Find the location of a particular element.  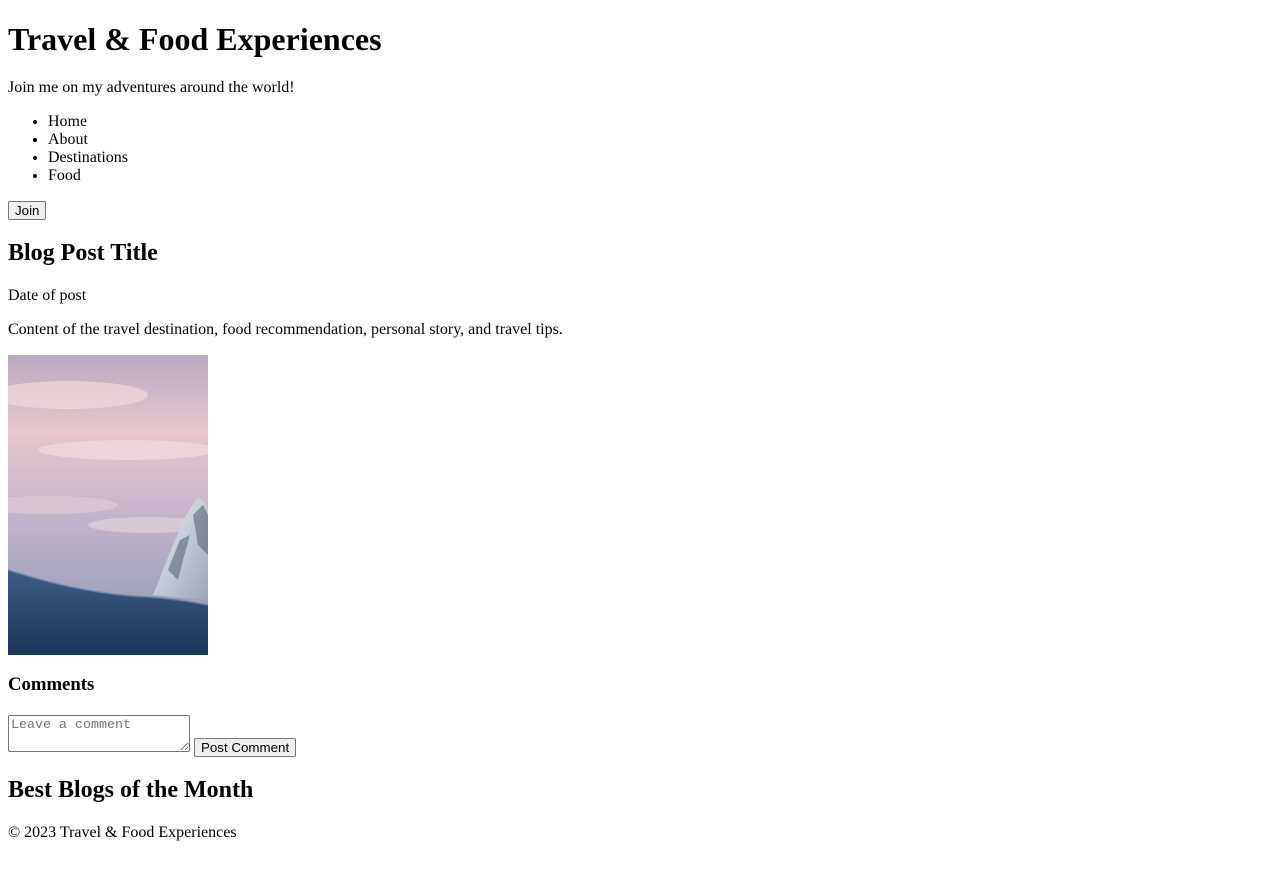

nav-item-home: Home is located at coordinates (660, 122).